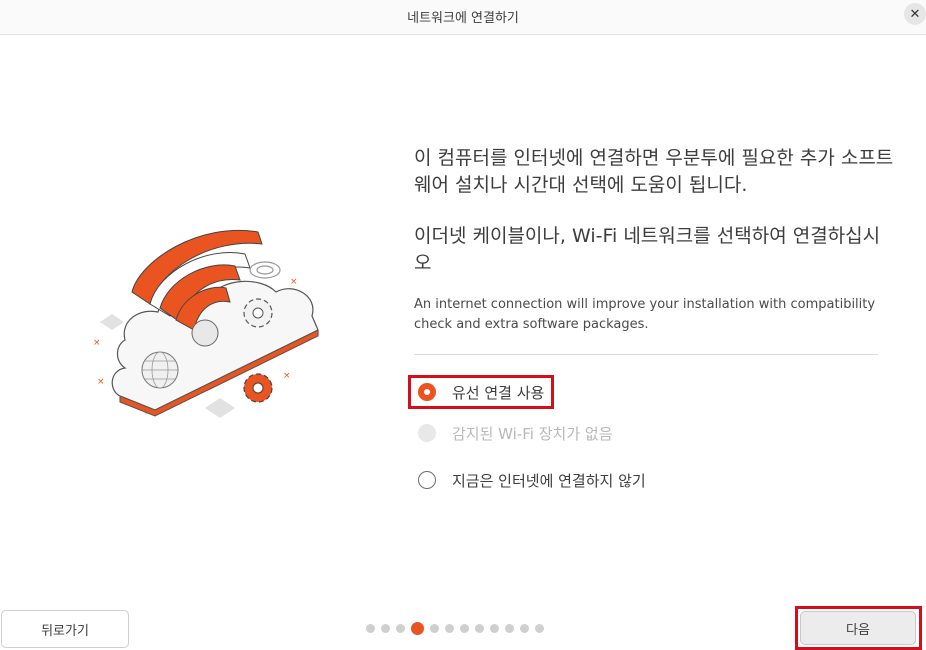 The image size is (926, 650). What do you see at coordinates (647, 249) in the screenshot?
I see `description-korean-2: 이더넷 케이블이나, Wi-Fi 네트워크를 선택하여 연결하십시오` at bounding box center [647, 249].